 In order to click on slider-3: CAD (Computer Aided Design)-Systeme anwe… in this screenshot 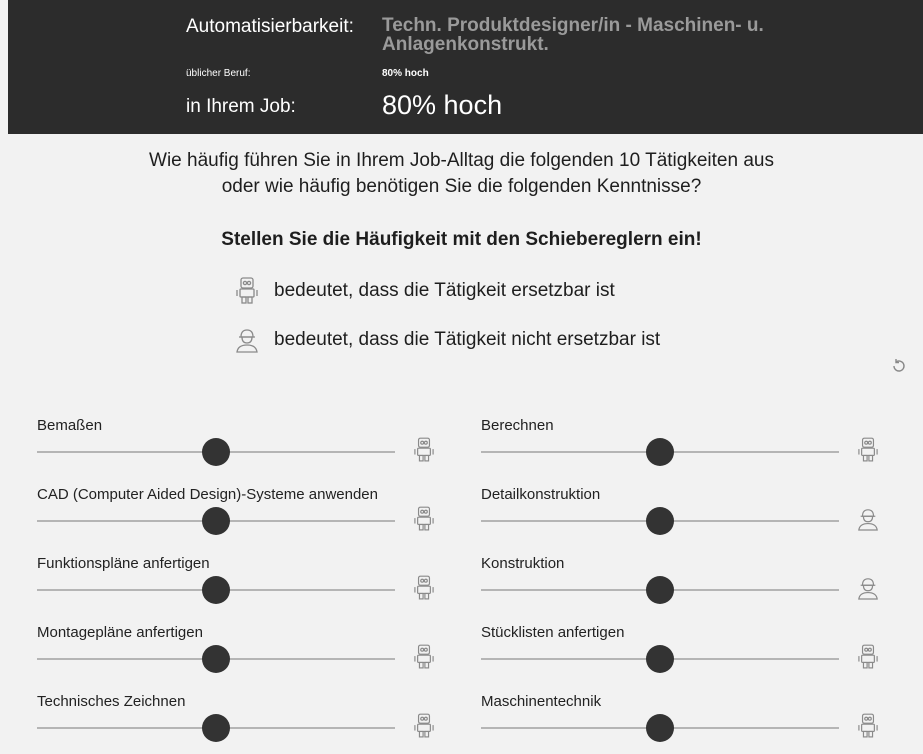, I will do `click(242, 516)`.